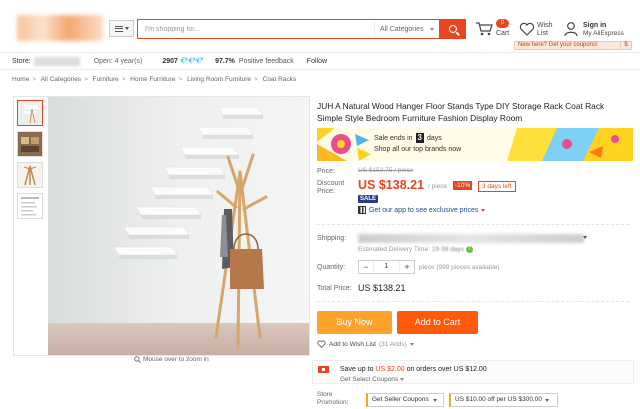 The height and width of the screenshot is (409, 640). I want to click on seller-coupons-text: Get Seller Coupons, so click(400, 399).